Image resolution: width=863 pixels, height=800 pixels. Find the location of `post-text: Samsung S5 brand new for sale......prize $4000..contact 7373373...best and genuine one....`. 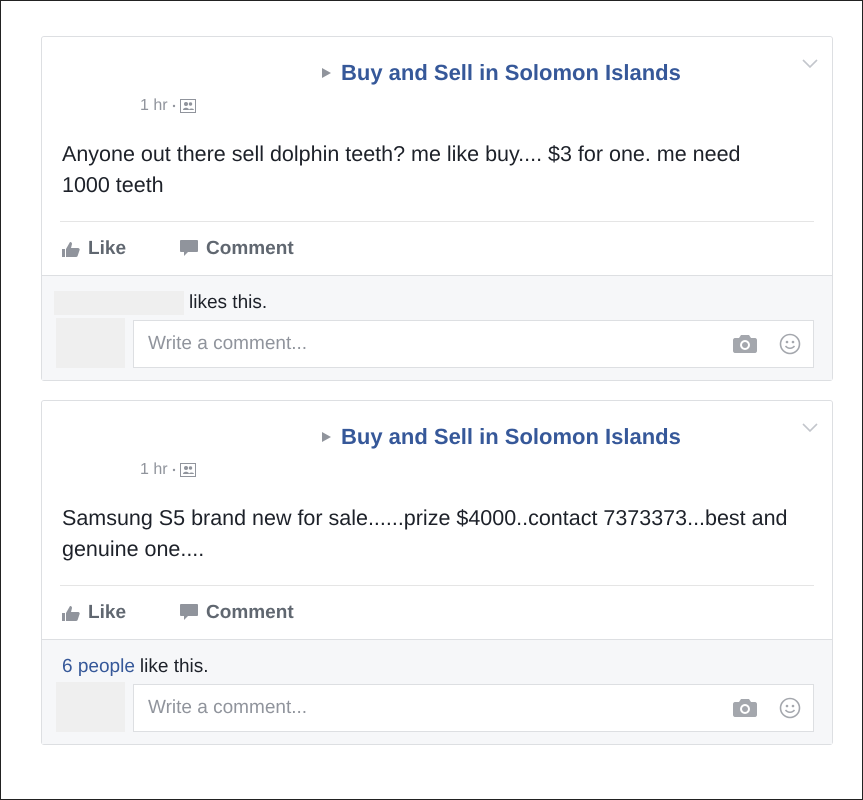

post-text: Samsung S5 brand new for sale......prize $4000..contact 7373373...best and genuine one.... is located at coordinates (424, 534).